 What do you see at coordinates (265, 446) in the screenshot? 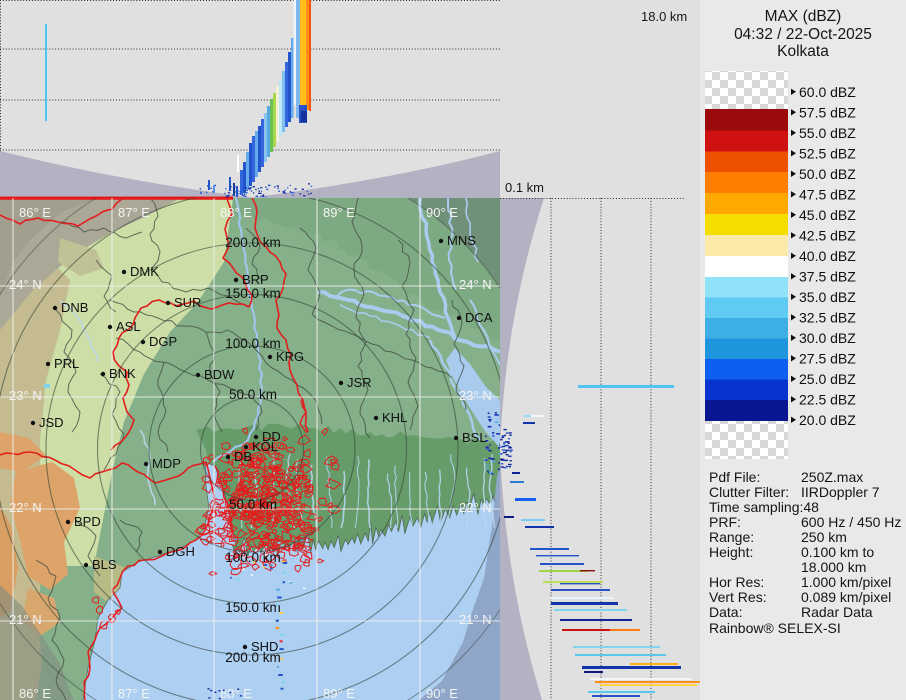
I see `svg-text: KOL` at bounding box center [265, 446].